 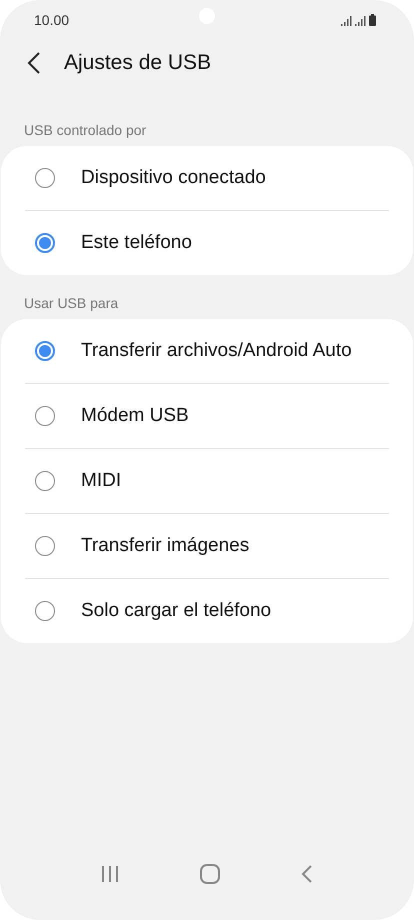 I want to click on recent-apps-icon, so click(x=109, y=874).